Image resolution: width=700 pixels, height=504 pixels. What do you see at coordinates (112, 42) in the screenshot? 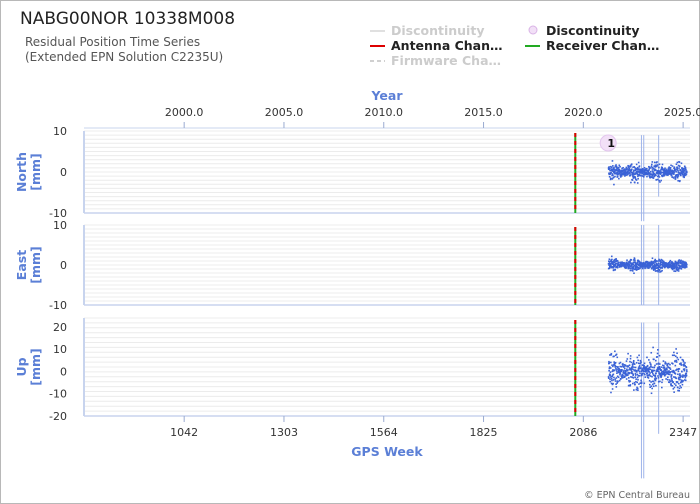
I see `chart-subtitle-1: Residual Position Time Series` at bounding box center [112, 42].